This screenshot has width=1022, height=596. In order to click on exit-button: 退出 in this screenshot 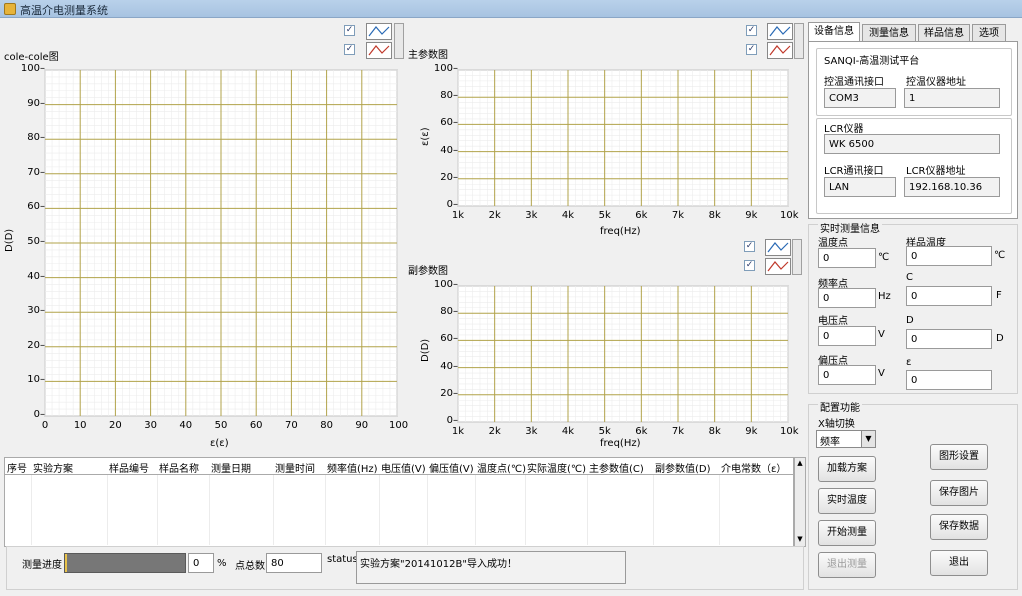, I will do `click(959, 563)`.